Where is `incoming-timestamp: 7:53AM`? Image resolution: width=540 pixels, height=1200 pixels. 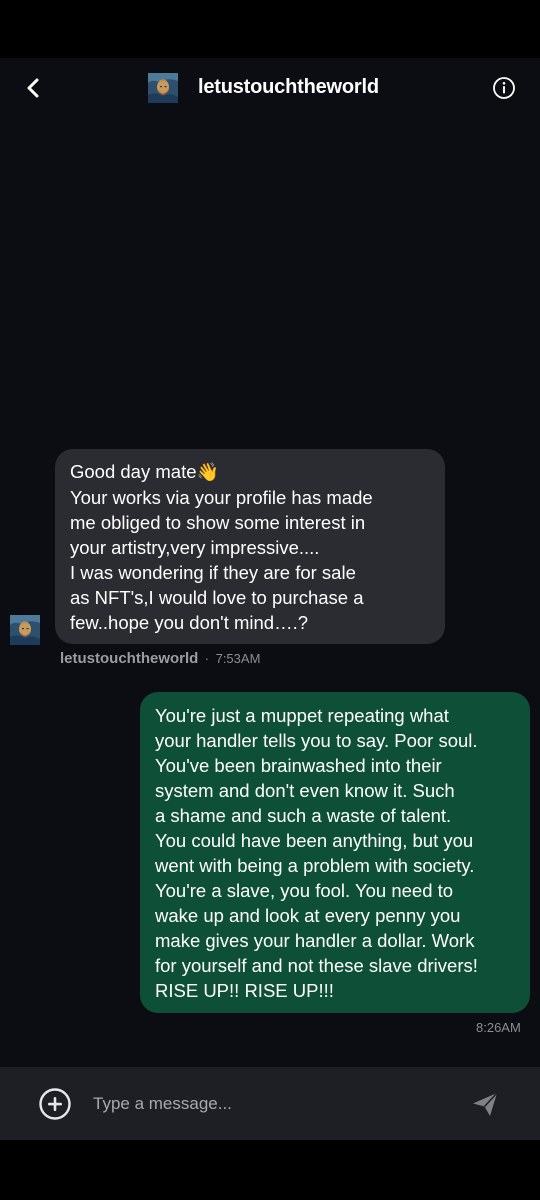
incoming-timestamp: 7:53AM is located at coordinates (238, 658).